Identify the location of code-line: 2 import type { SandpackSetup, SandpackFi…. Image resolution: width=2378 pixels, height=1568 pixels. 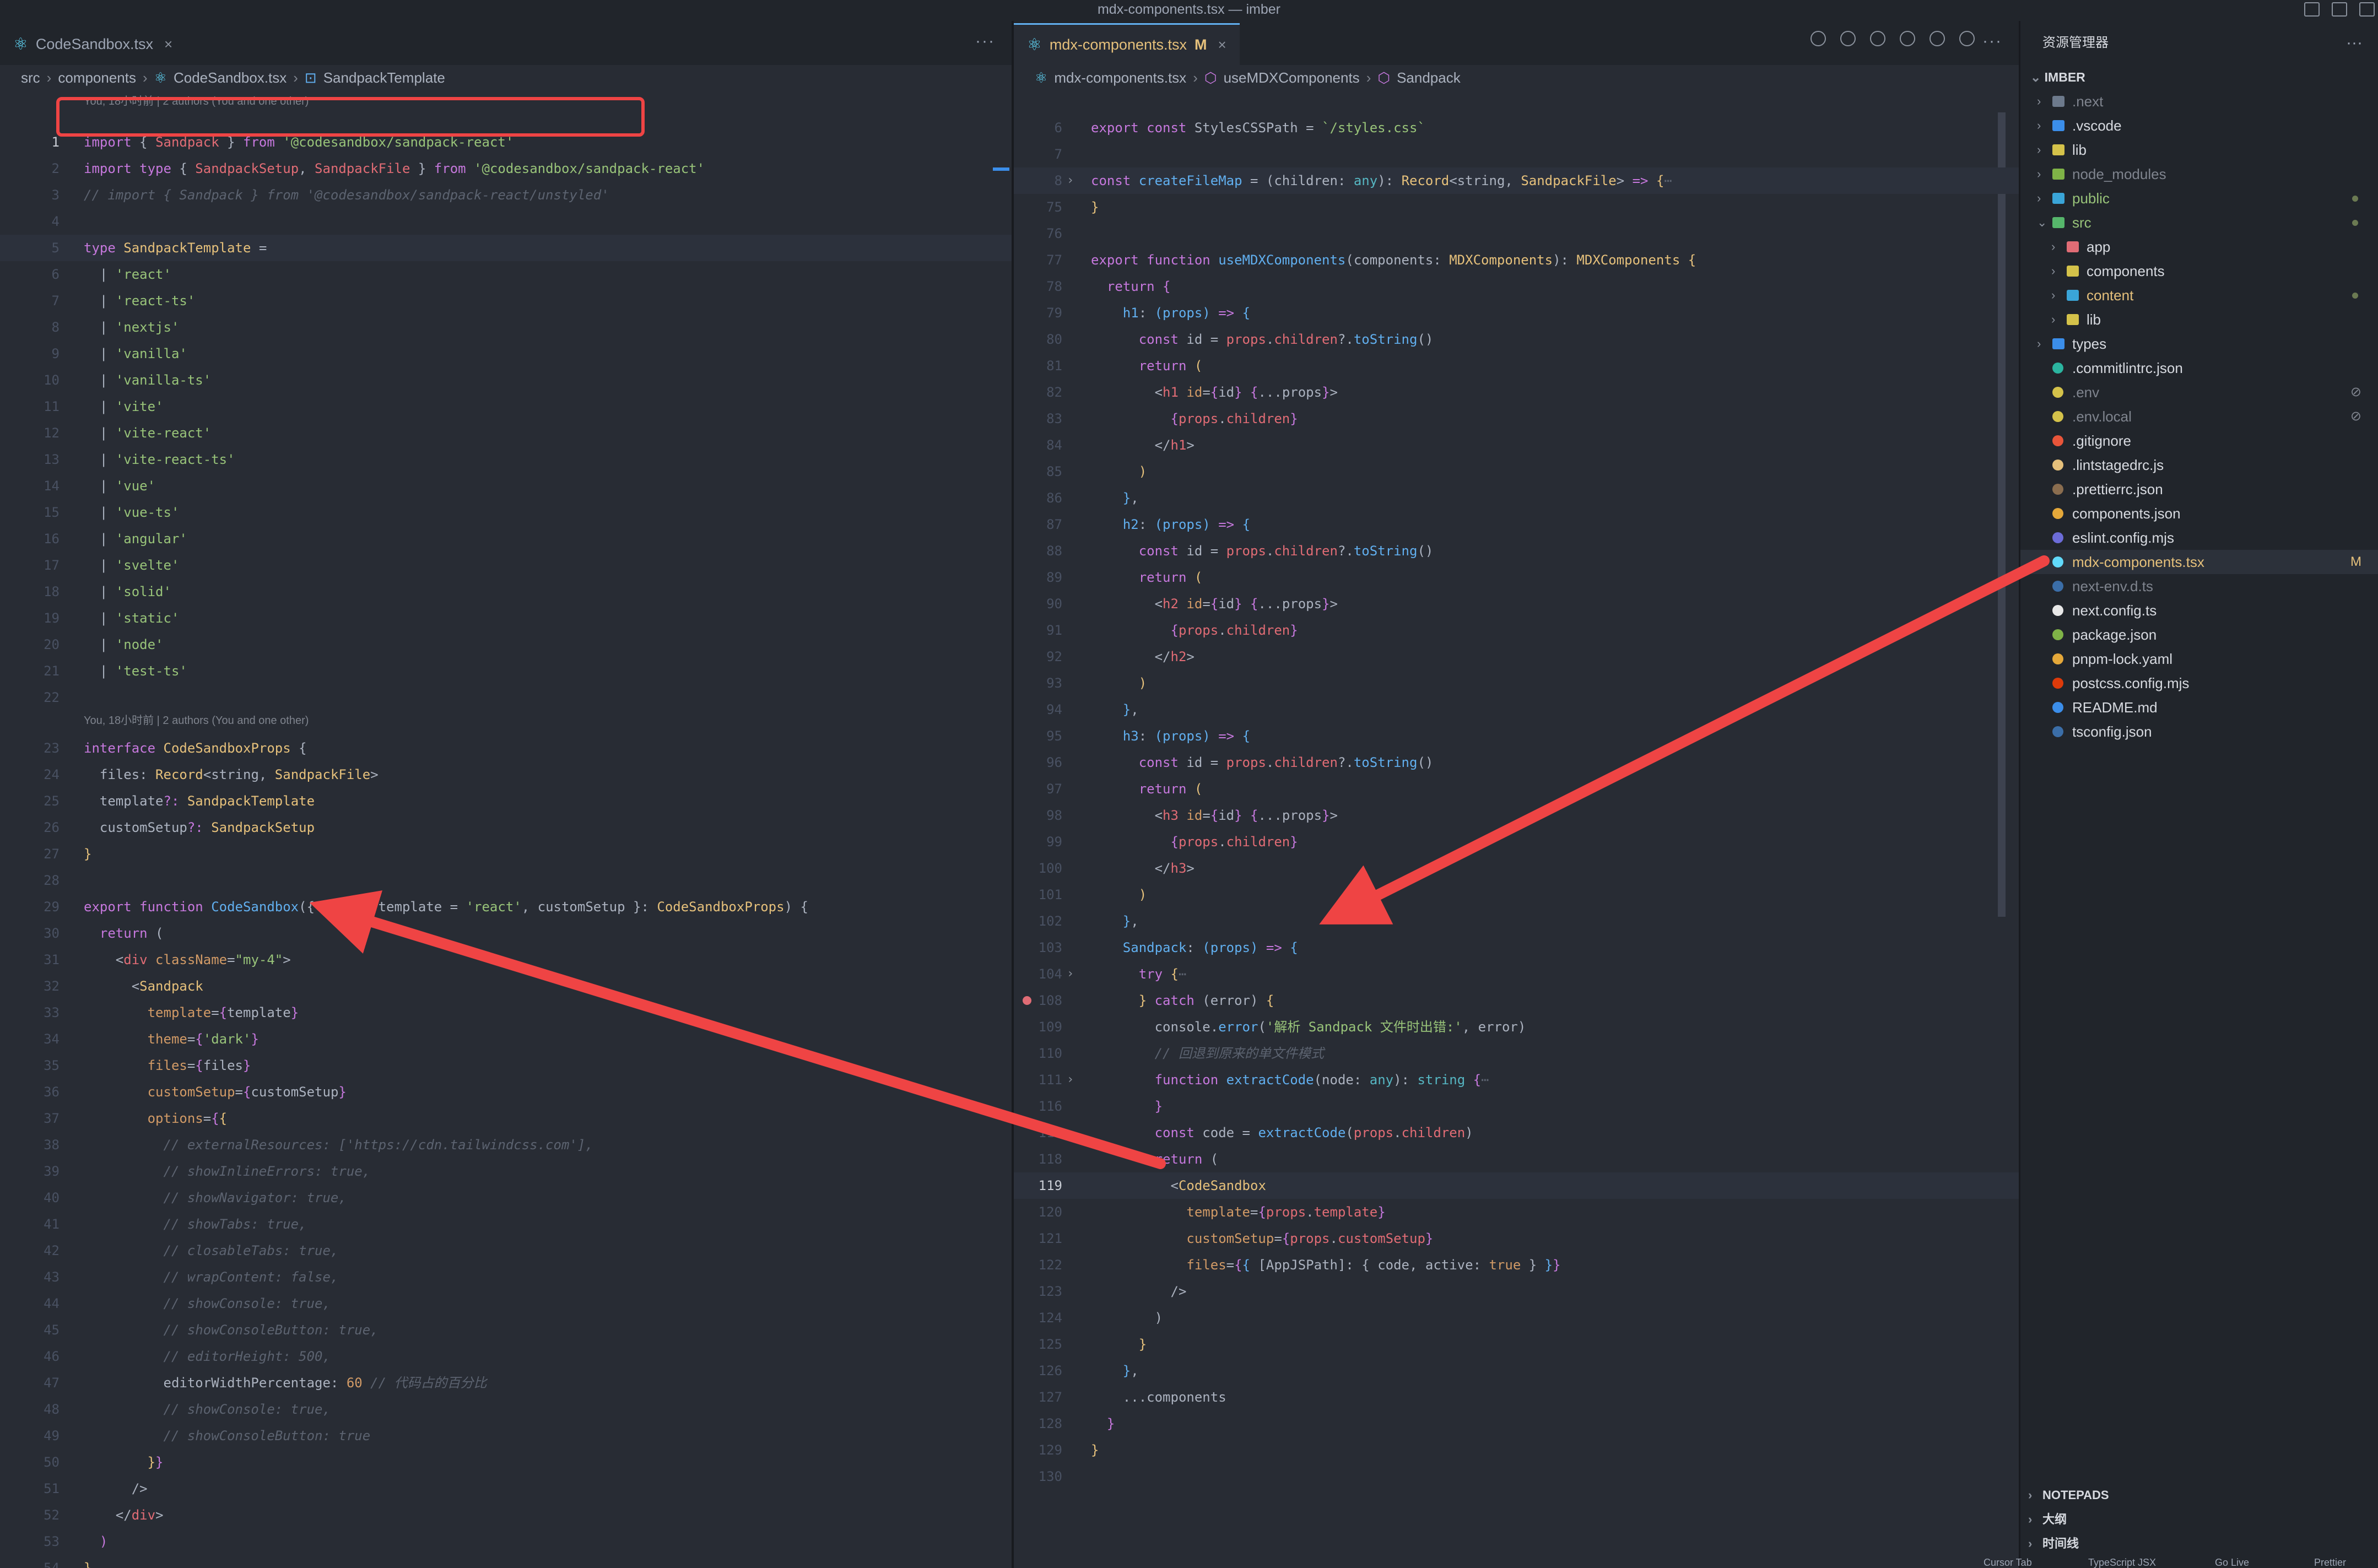
(506, 169).